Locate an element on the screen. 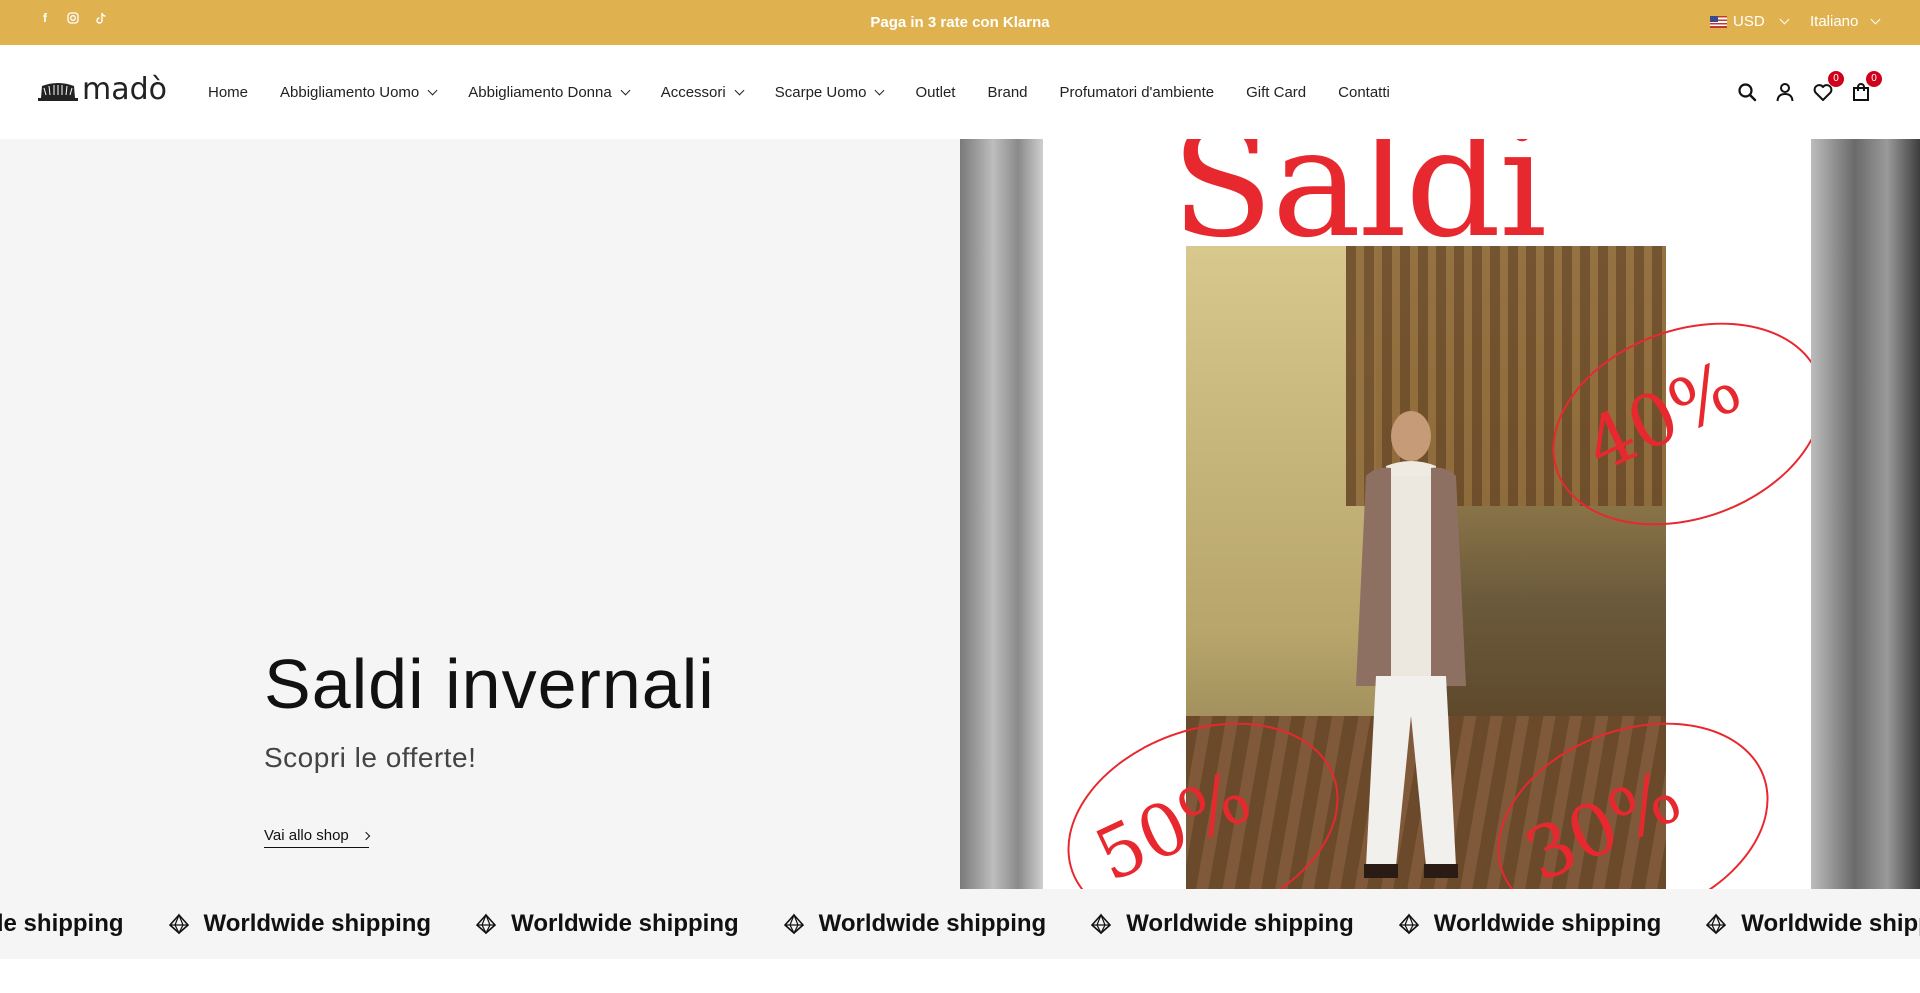  nav-item-scarpe-uomo: Scarpe Uomo is located at coordinates (829, 92).